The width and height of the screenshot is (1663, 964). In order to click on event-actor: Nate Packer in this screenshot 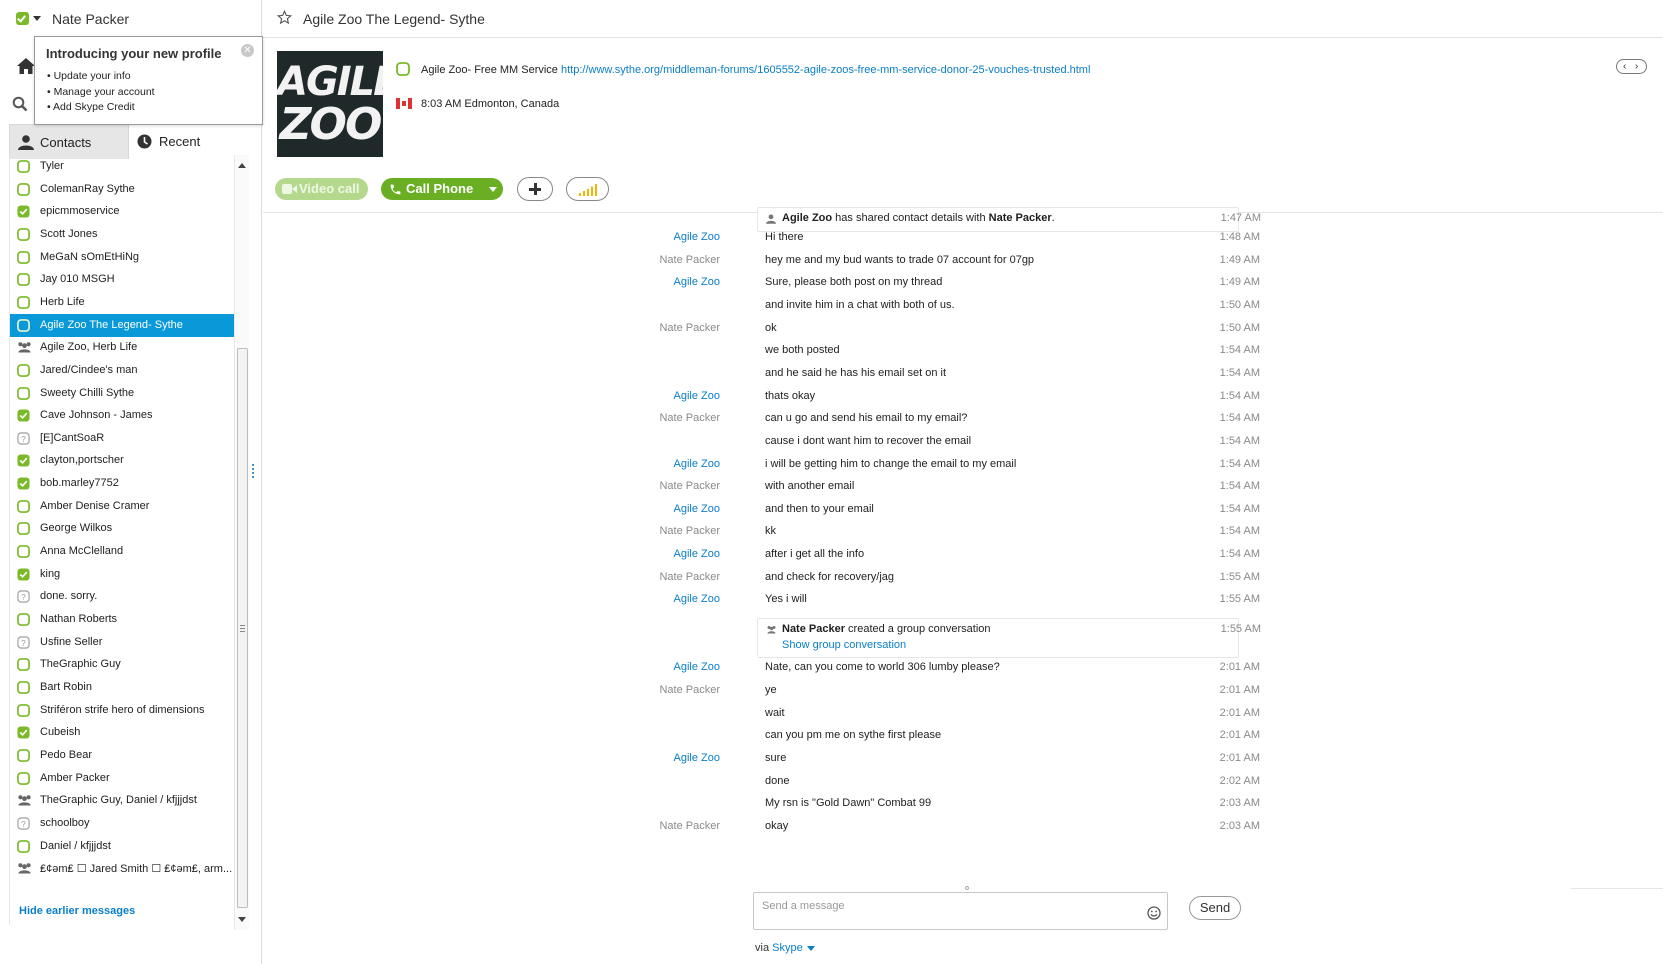, I will do `click(813, 629)`.